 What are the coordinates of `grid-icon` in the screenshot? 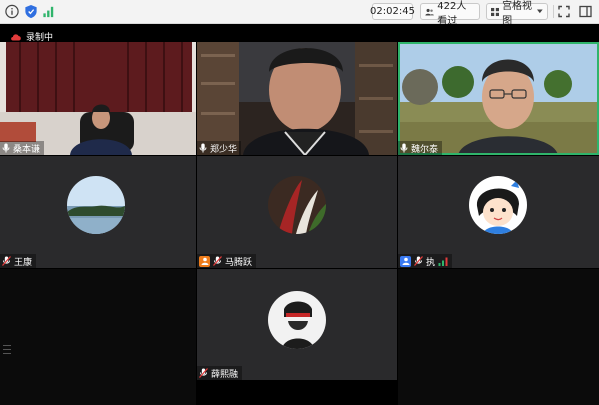 It's located at (495, 11).